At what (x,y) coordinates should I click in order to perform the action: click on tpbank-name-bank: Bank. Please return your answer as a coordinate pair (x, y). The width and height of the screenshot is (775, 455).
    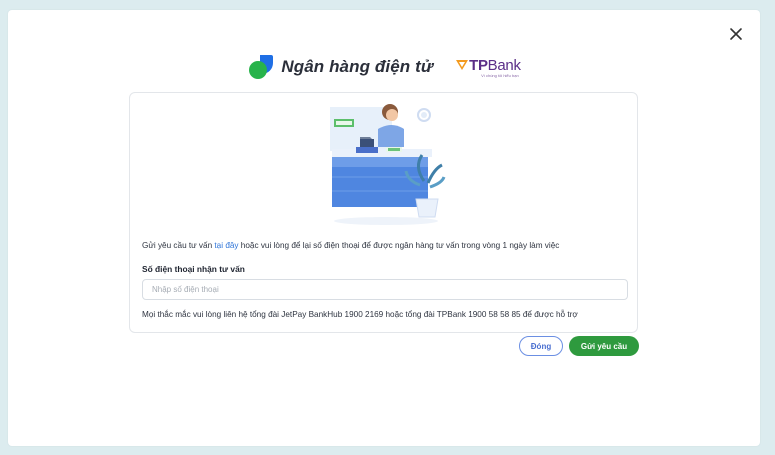
    Looking at the image, I should click on (504, 65).